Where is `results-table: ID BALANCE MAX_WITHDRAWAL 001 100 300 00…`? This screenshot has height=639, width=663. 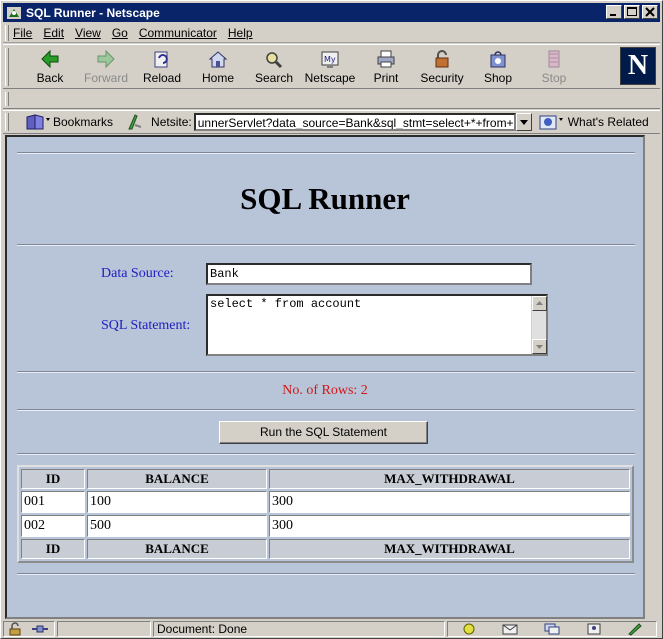
results-table: ID BALANCE MAX_WITHDRAWAL 001 100 300 00… is located at coordinates (325, 514).